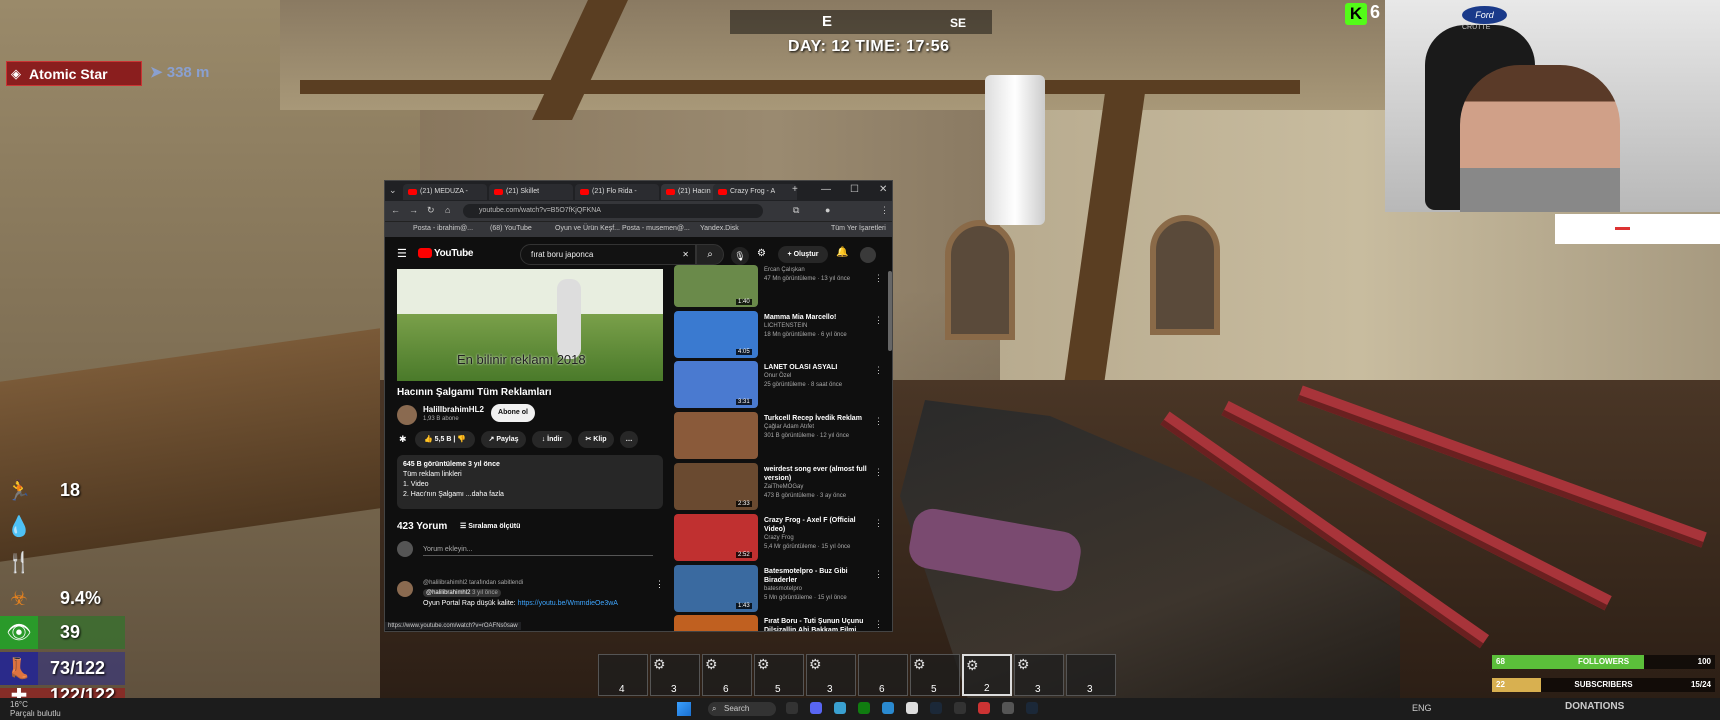 Image resolution: width=1720 pixels, height=720 pixels. Describe the element at coordinates (684, 709) in the screenshot. I see `start-button` at that location.